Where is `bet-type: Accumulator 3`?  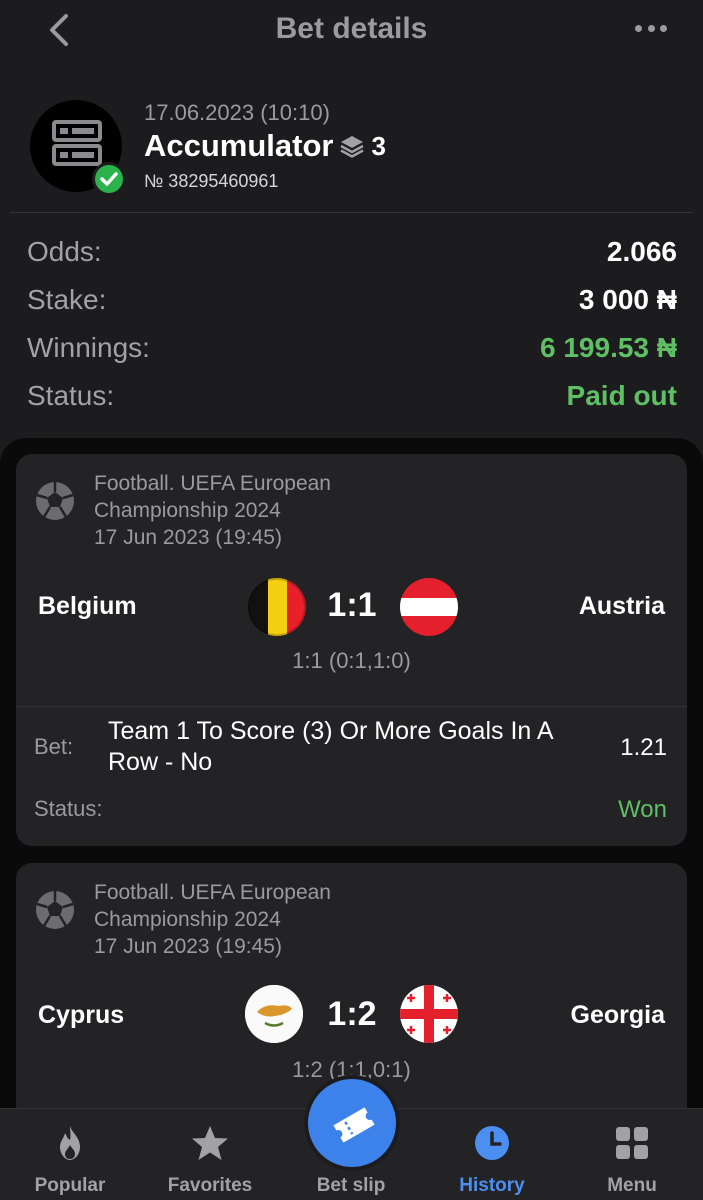
bet-type: Accumulator 3 is located at coordinates (265, 146).